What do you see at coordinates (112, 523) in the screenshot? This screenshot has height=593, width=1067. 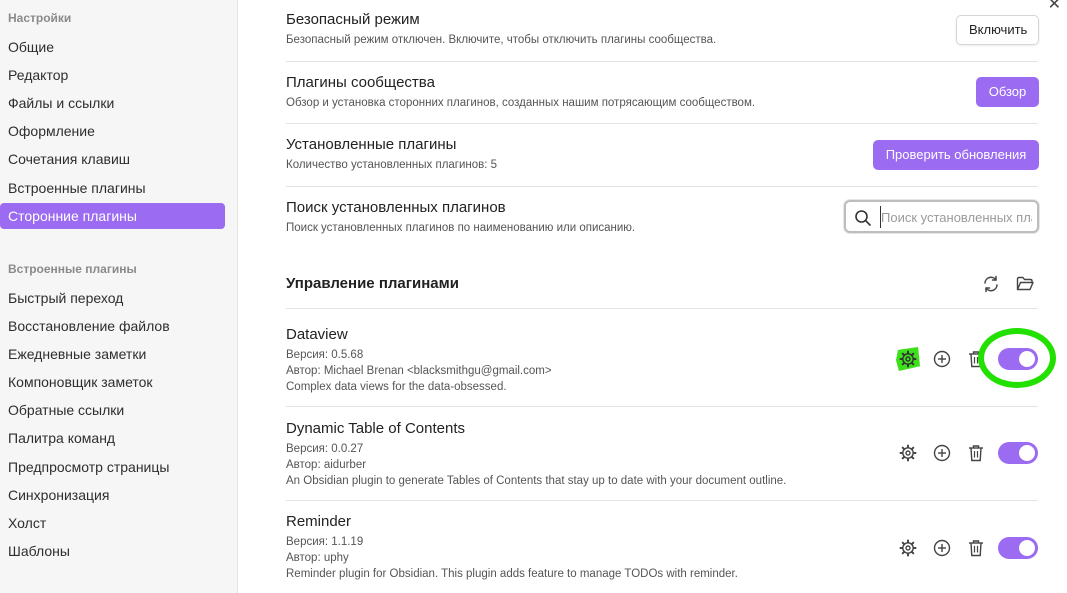 I see `sidebar-item-canvas: Холст` at bounding box center [112, 523].